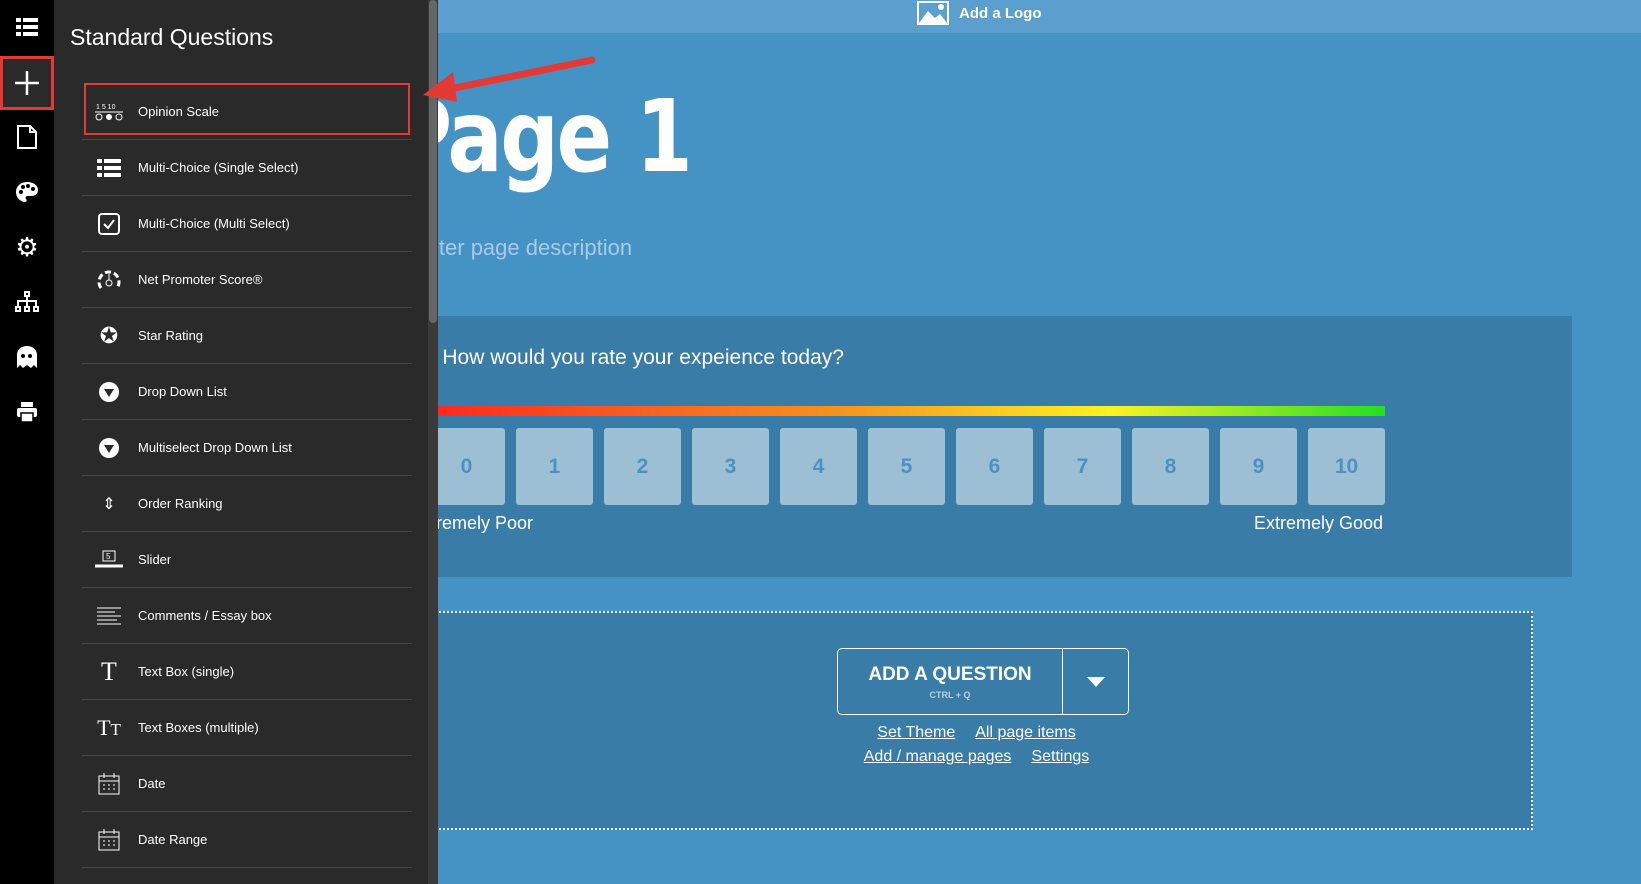  What do you see at coordinates (1082, 466) in the screenshot?
I see `scale-option-7: 7` at bounding box center [1082, 466].